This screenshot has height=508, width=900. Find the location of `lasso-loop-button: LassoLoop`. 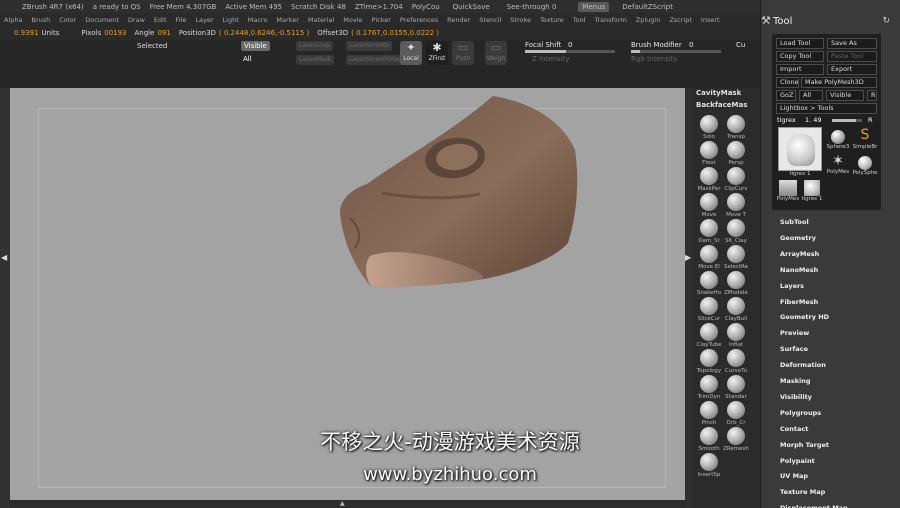

lasso-loop-button: LassoLoop is located at coordinates (315, 46).